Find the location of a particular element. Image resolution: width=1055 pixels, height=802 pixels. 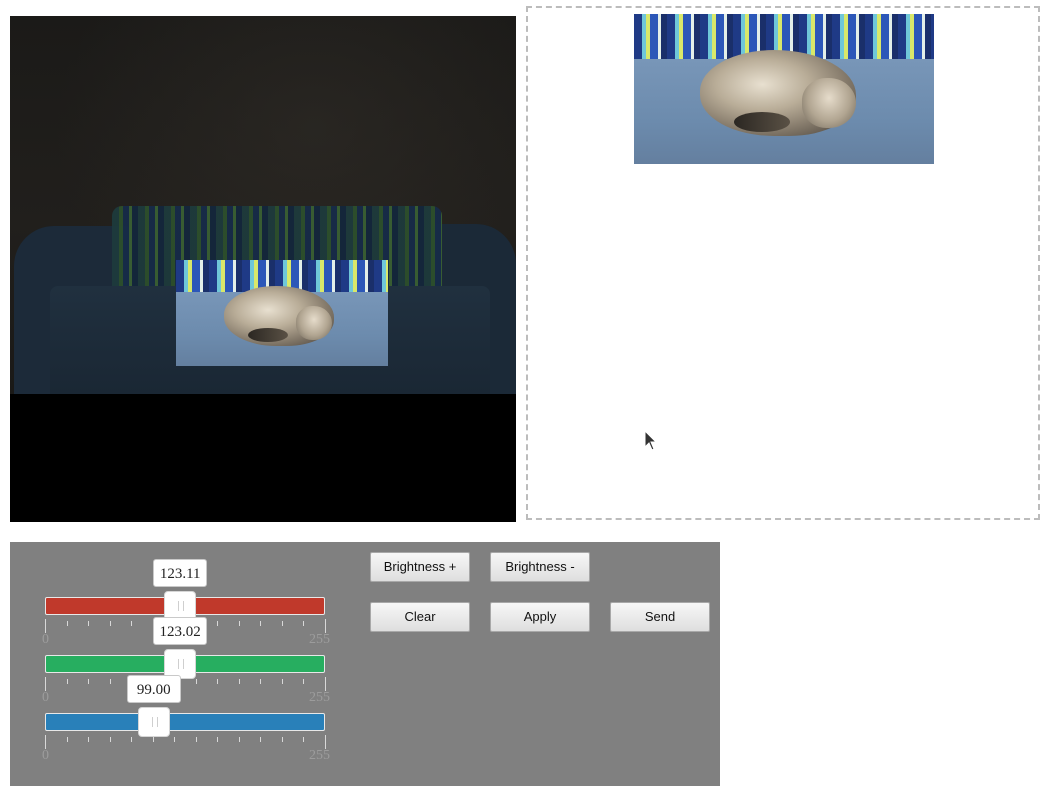

green-max-label: 255 is located at coordinates (319, 697).